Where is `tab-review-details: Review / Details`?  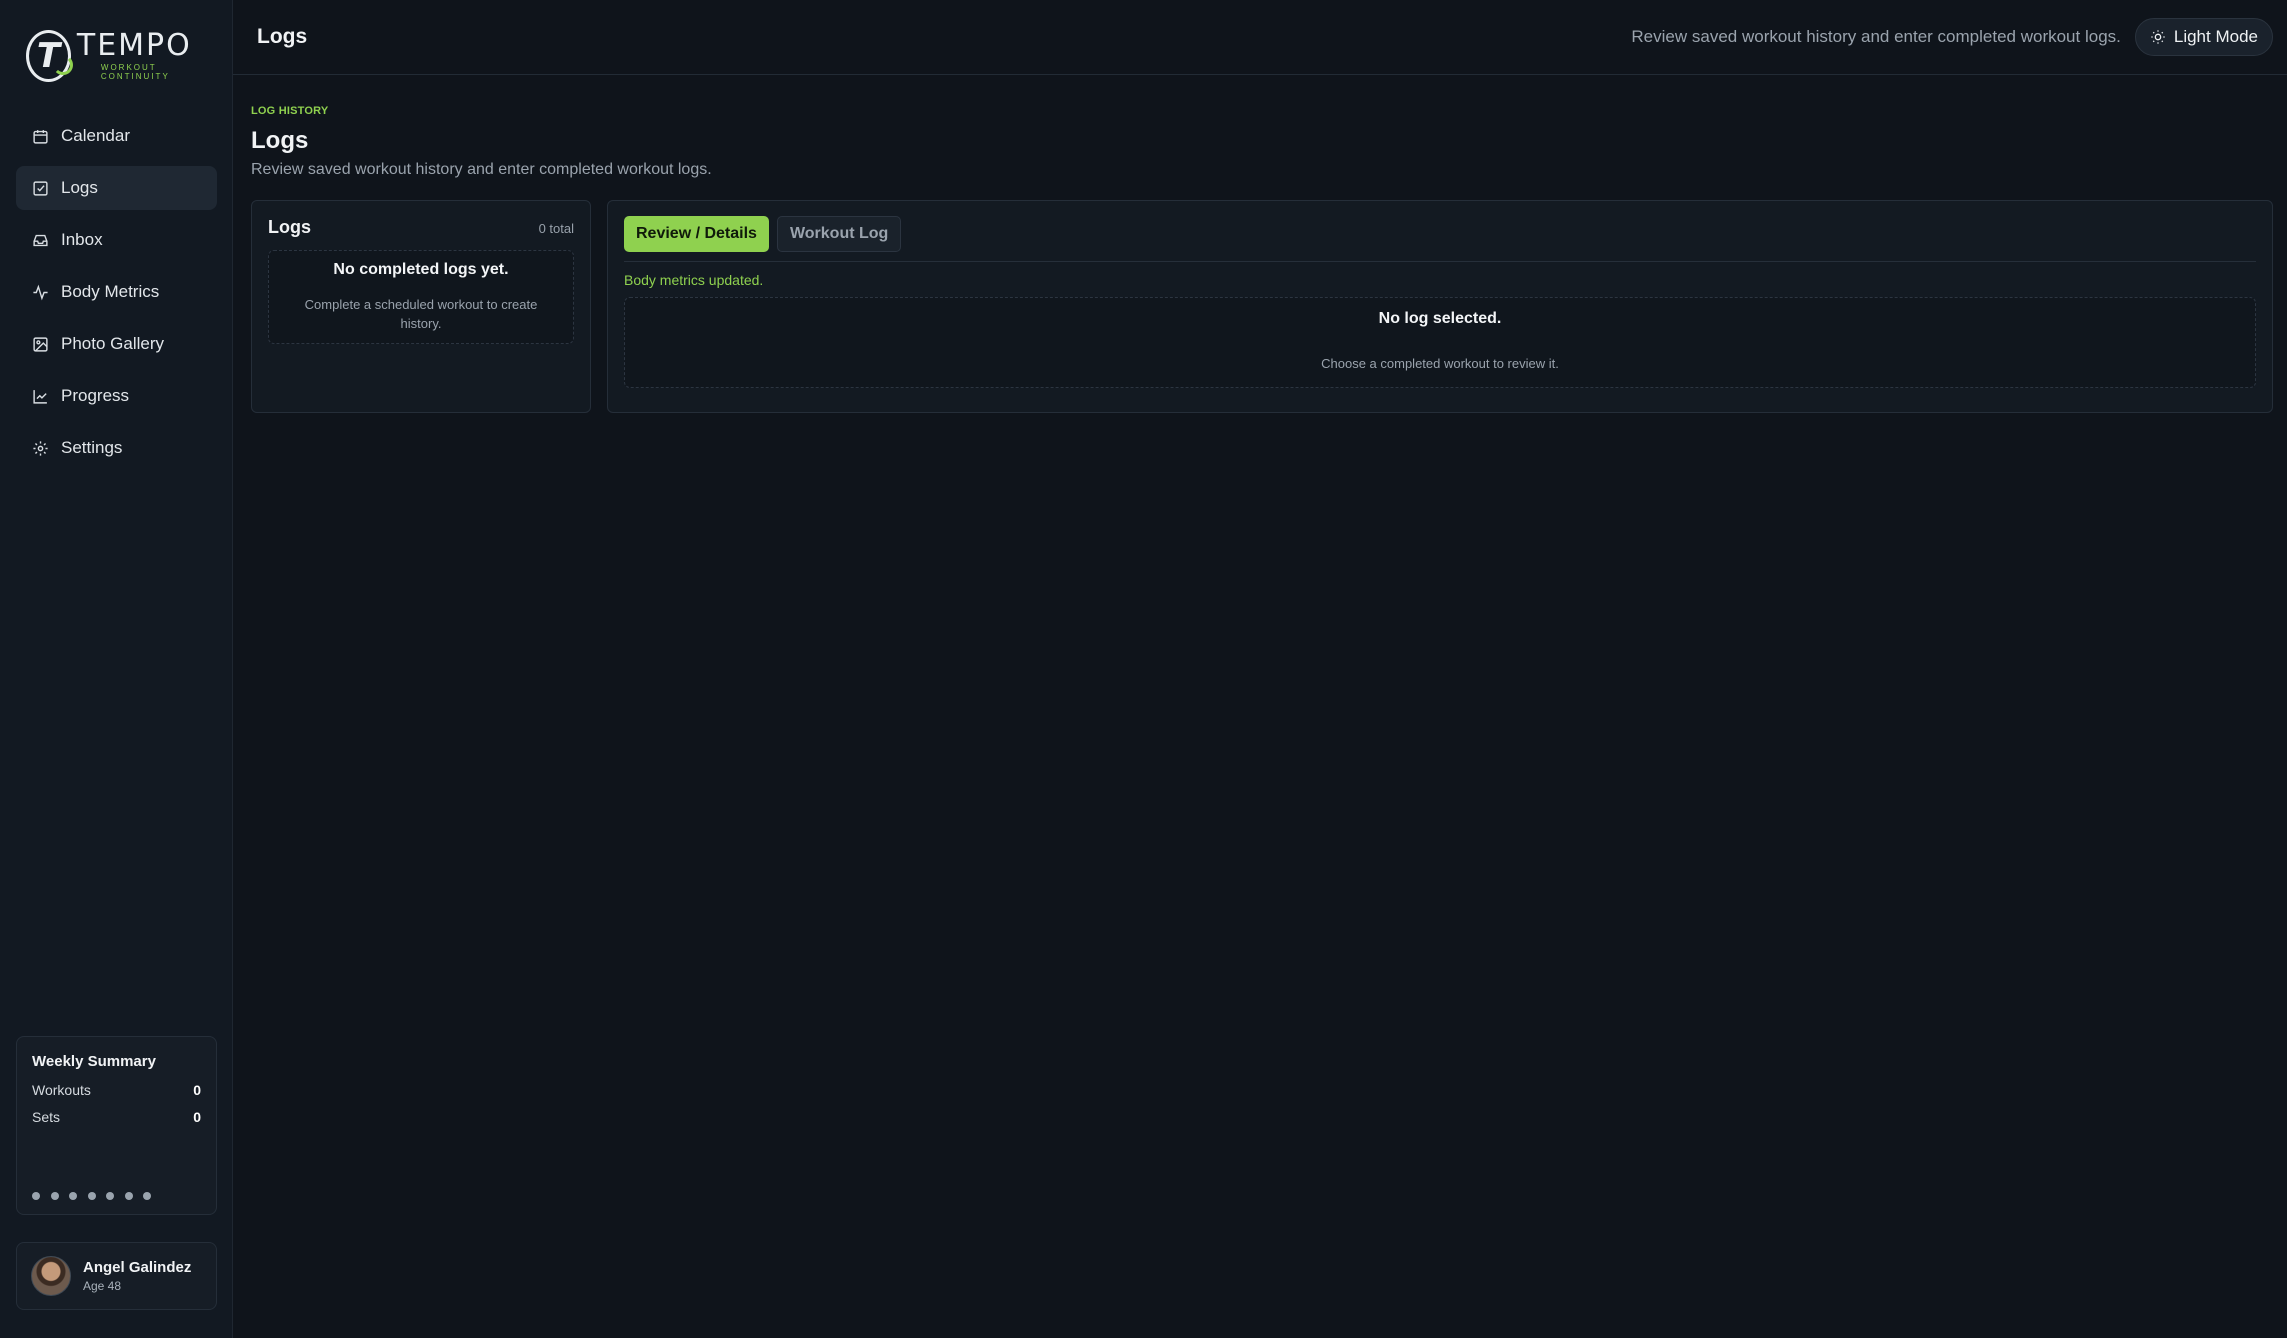 tab-review-details: Review / Details is located at coordinates (696, 234).